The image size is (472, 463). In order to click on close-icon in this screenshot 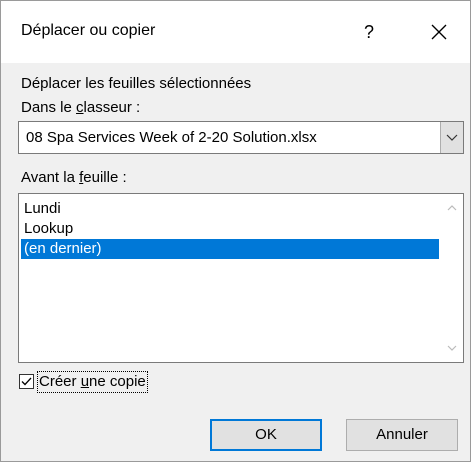, I will do `click(439, 32)`.